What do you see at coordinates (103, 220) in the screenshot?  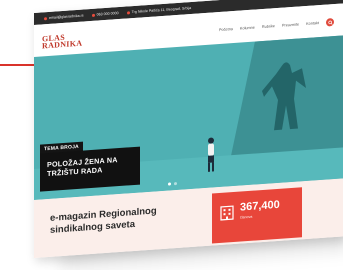 I see `emagazine-title: e-magazin Regionalnog sindikalnog saveta` at bounding box center [103, 220].